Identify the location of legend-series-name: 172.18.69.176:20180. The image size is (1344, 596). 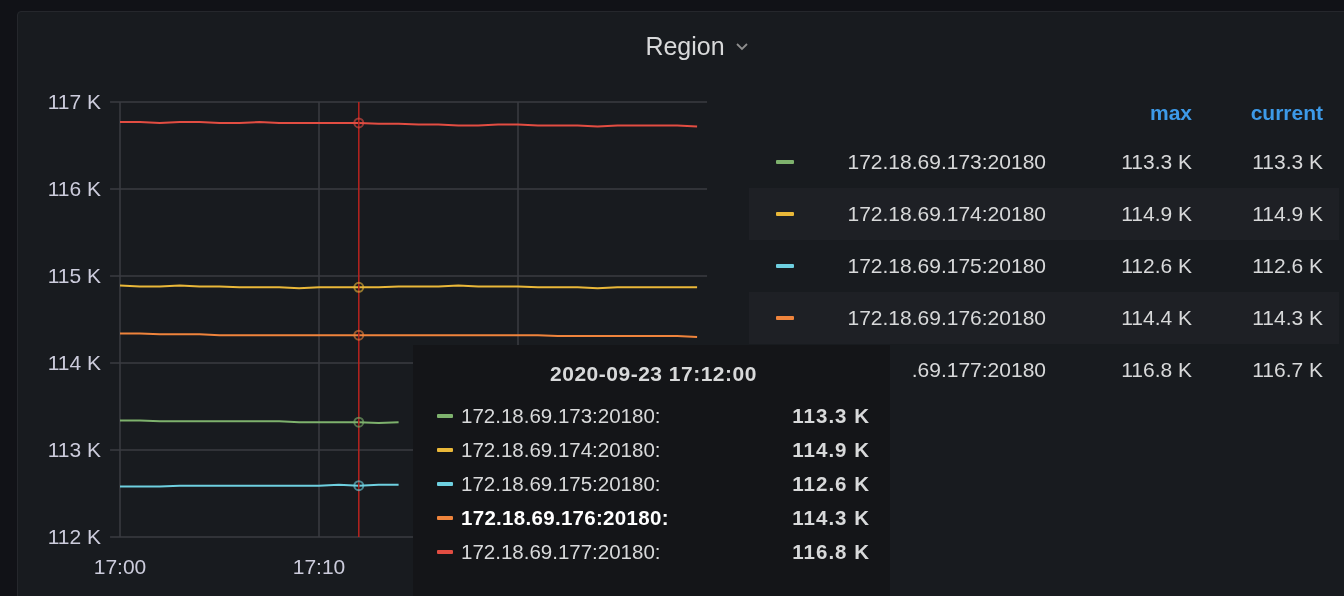
(946, 318).